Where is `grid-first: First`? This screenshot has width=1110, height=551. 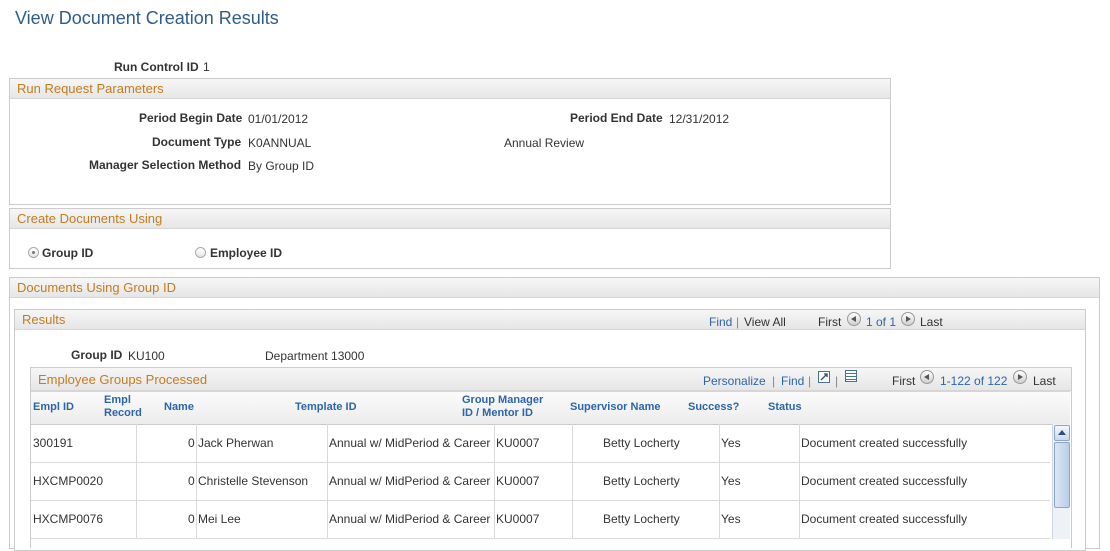 grid-first: First is located at coordinates (904, 381).